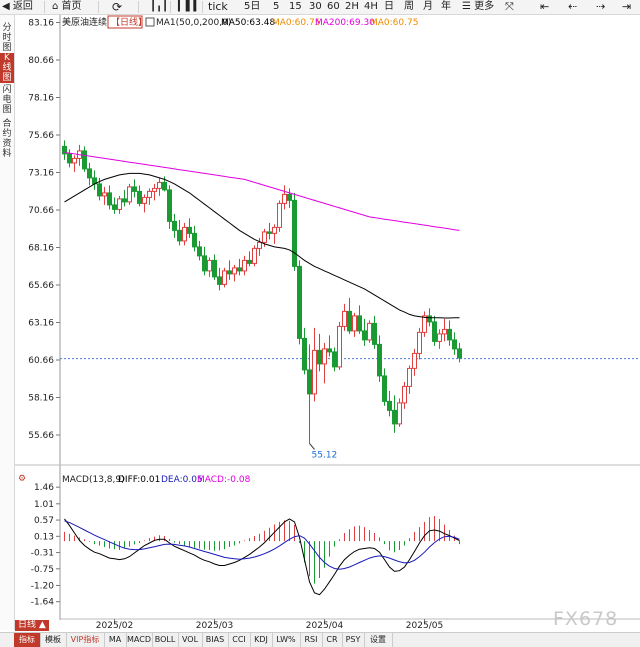 The image size is (640, 647). I want to click on period-badge: 【日线】, so click(129, 22).